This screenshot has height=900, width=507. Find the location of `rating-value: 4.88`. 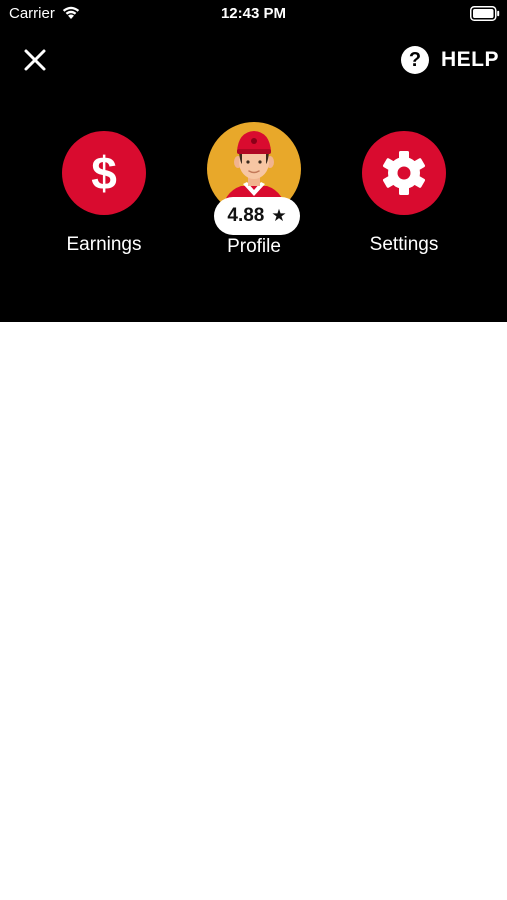

rating-value: 4.88 is located at coordinates (246, 215).